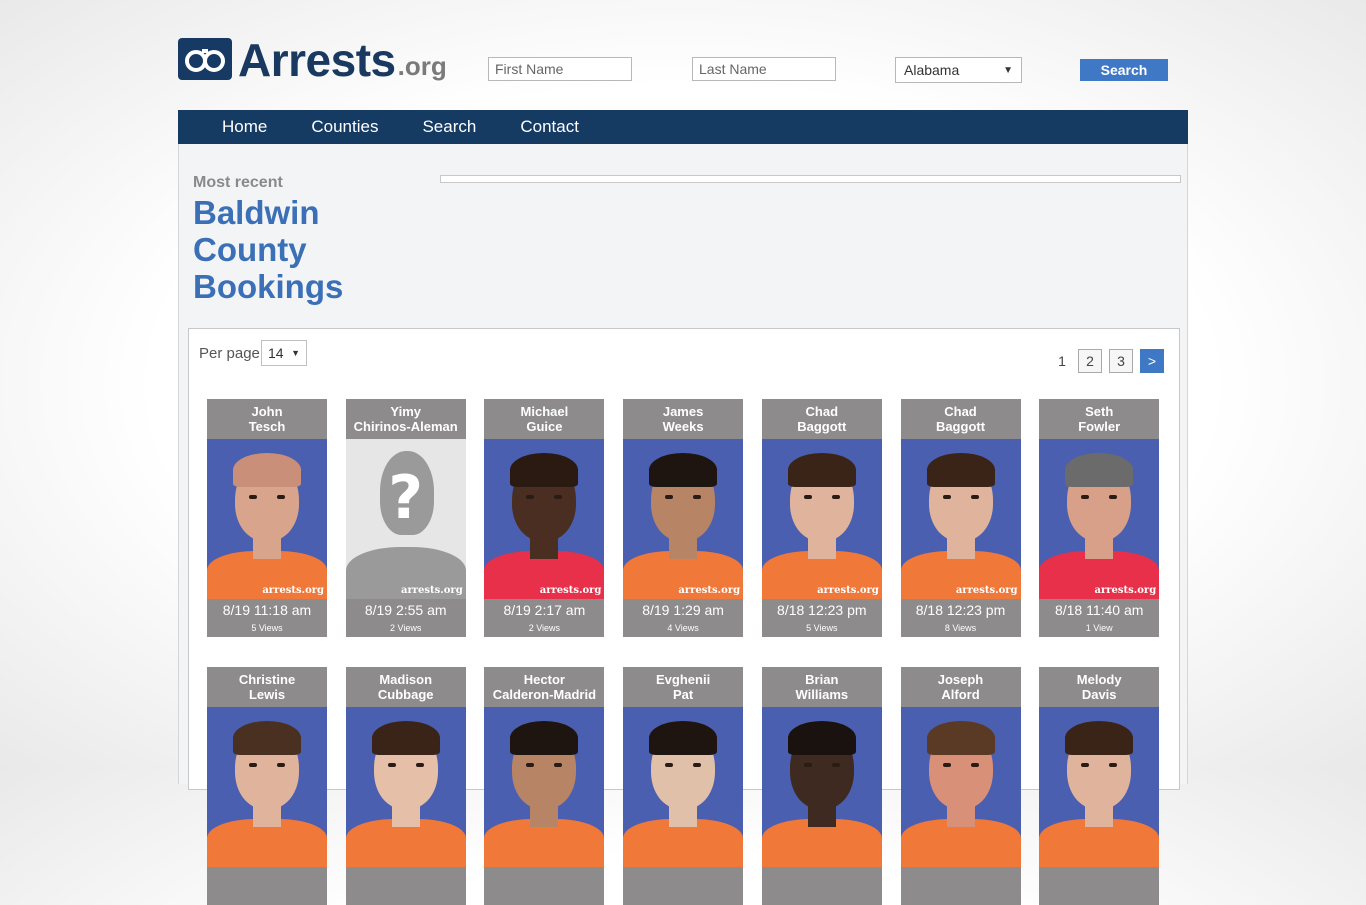  What do you see at coordinates (244, 127) in the screenshot?
I see `nav-home: Home` at bounding box center [244, 127].